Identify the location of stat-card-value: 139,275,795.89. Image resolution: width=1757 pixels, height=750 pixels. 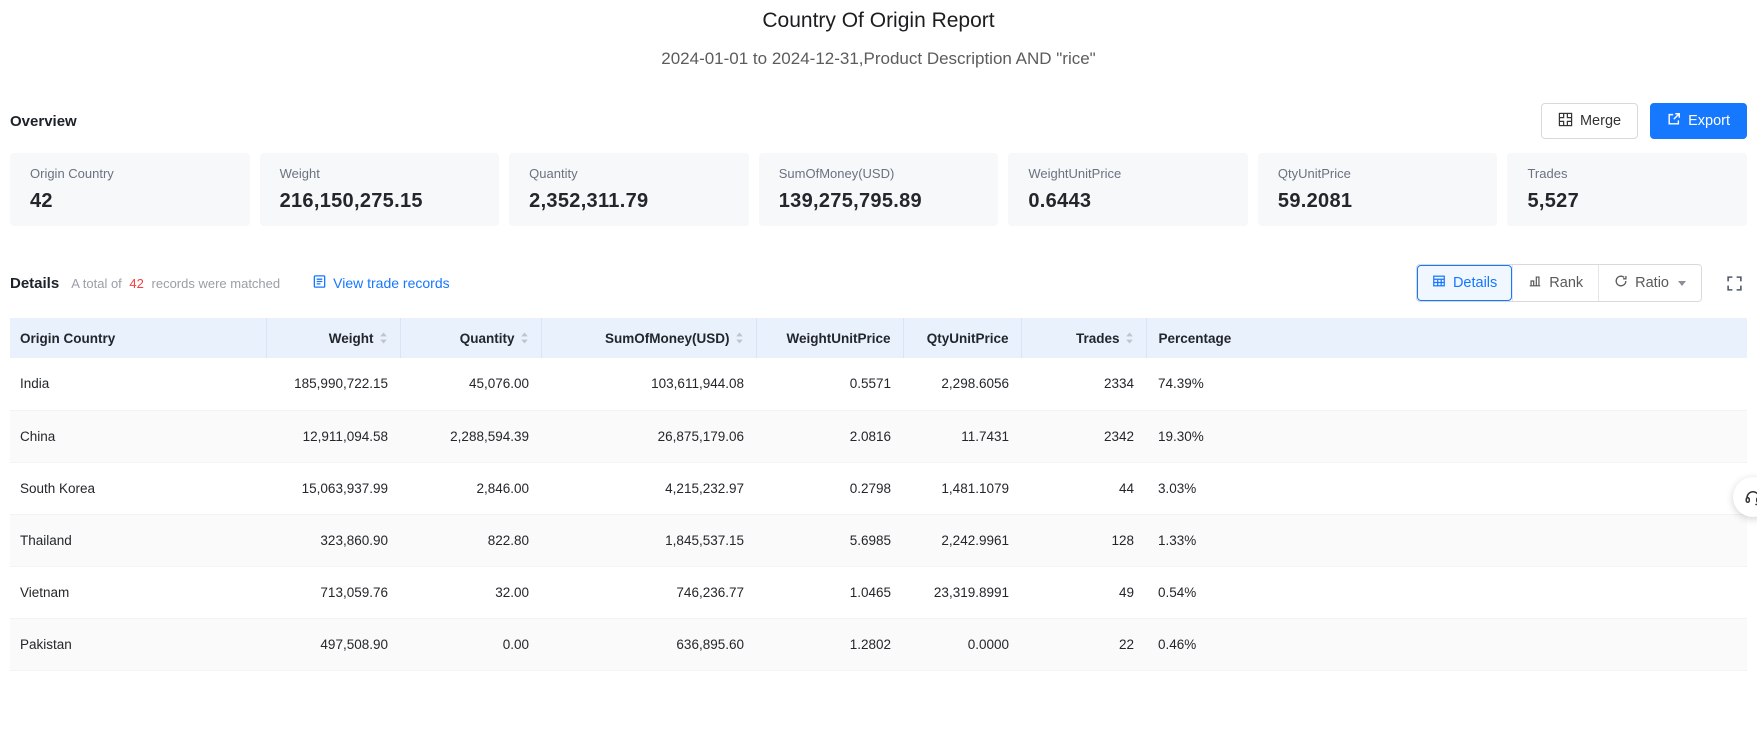
(850, 201).